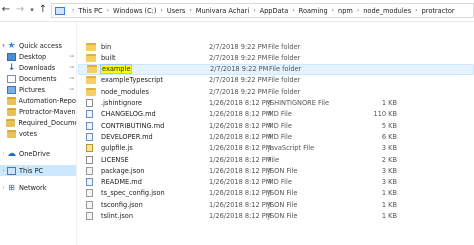  Describe the element at coordinates (60, 10) in the screenshot. I see `computer-icon` at that location.